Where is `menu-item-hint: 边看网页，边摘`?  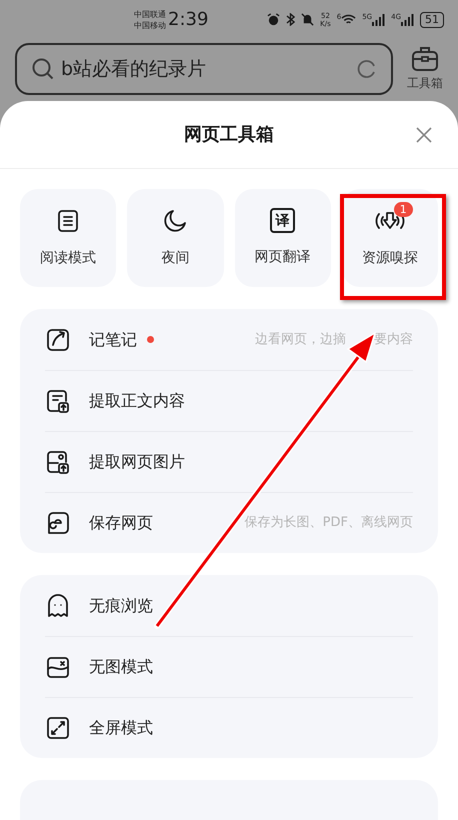 menu-item-hint: 边看网页，边摘 is located at coordinates (300, 339).